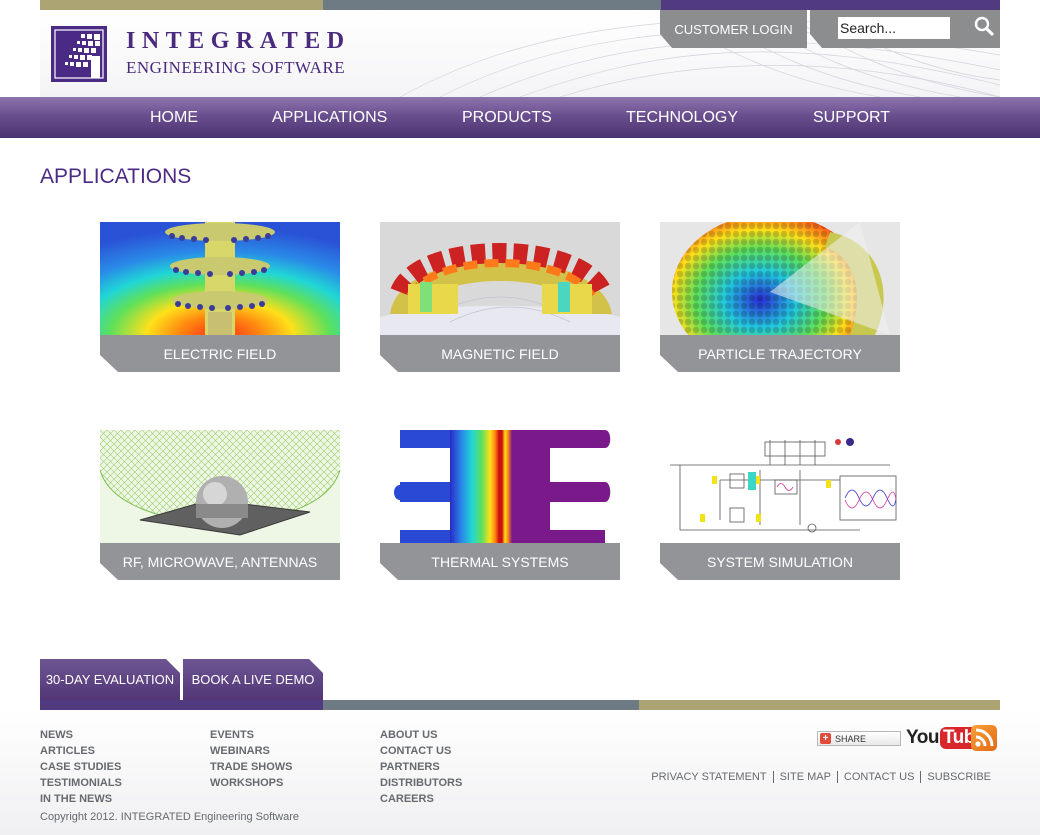 The width and height of the screenshot is (1040, 835). Describe the element at coordinates (500, 486) in the screenshot. I see `thermal-gradient-image` at that location.